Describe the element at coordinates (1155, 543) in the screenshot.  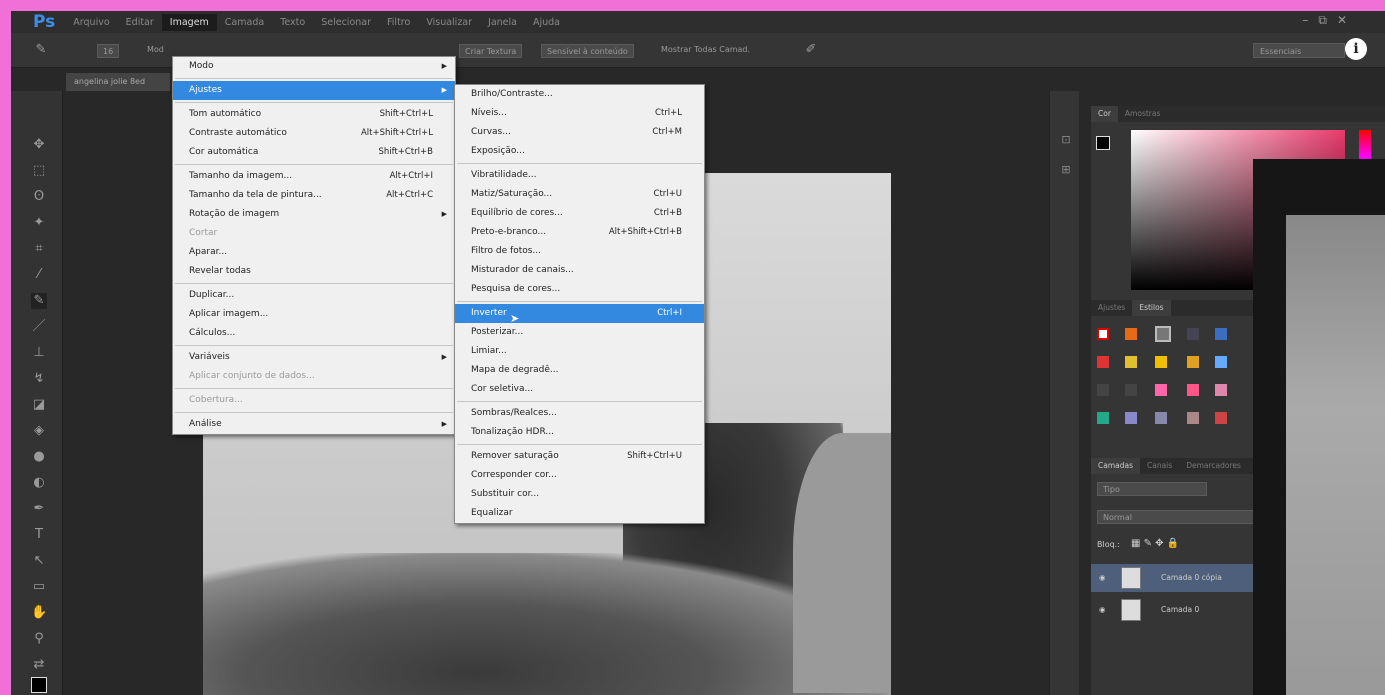
I see `lock-icons: ▦ ✎ ✥ 🔒` at that location.